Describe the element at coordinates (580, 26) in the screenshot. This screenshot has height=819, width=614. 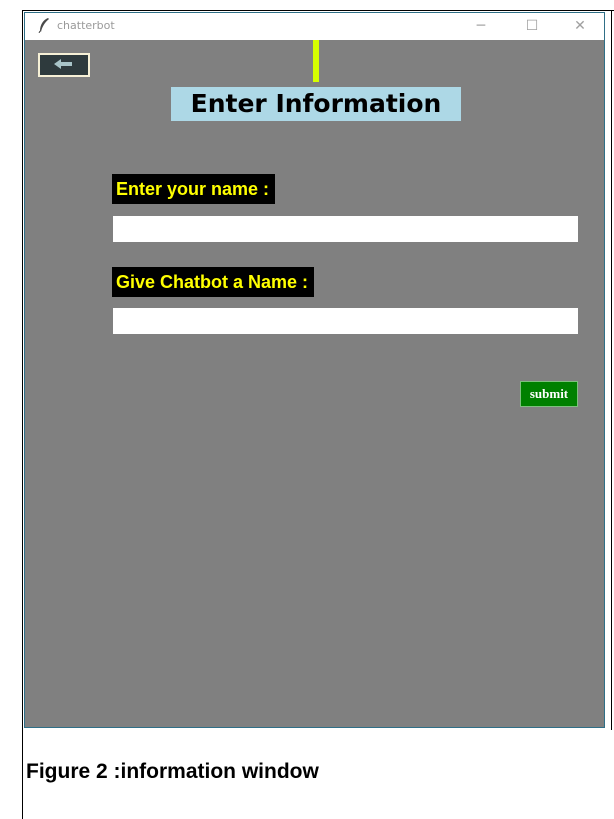
I see `close-button: ✕` at that location.